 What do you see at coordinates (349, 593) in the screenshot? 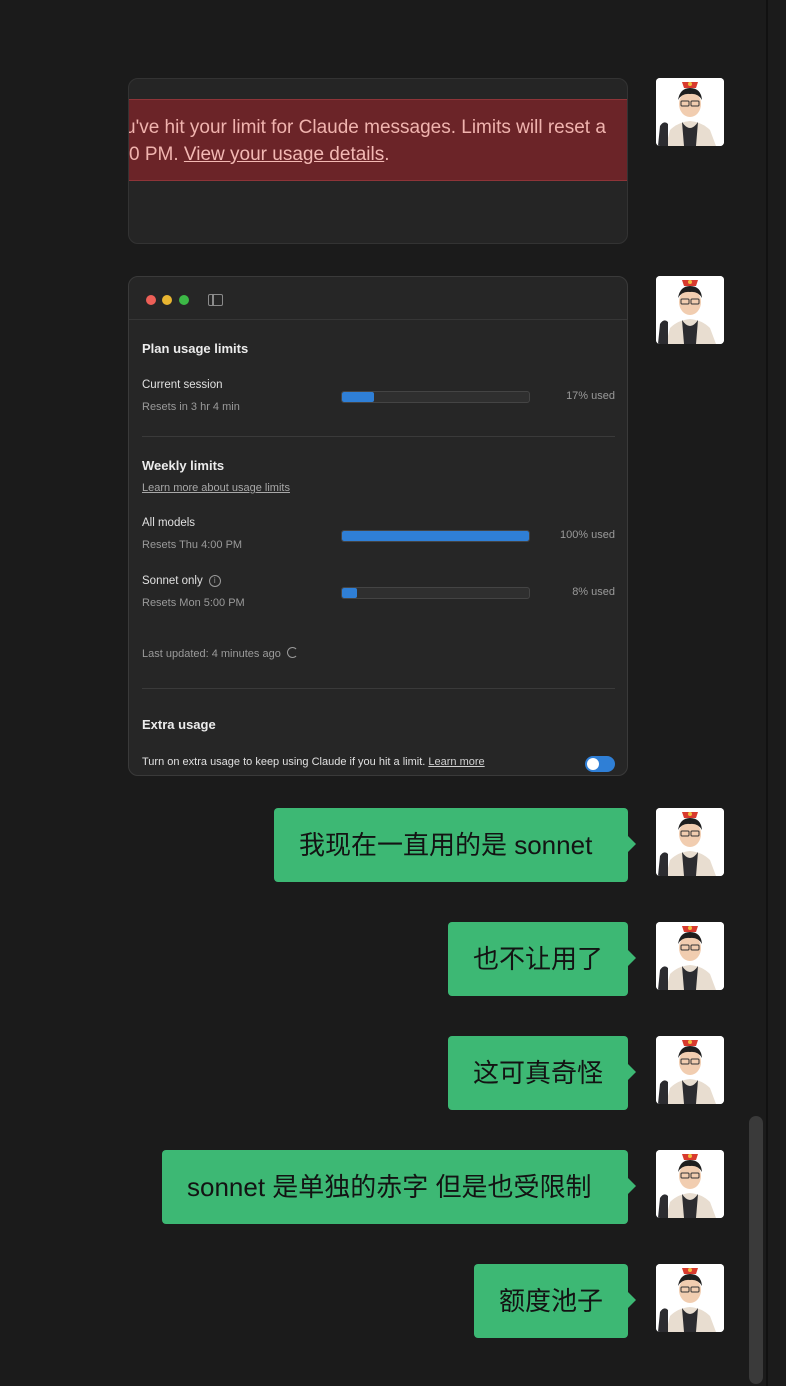
I see `sonnet-only-progress-fill` at bounding box center [349, 593].